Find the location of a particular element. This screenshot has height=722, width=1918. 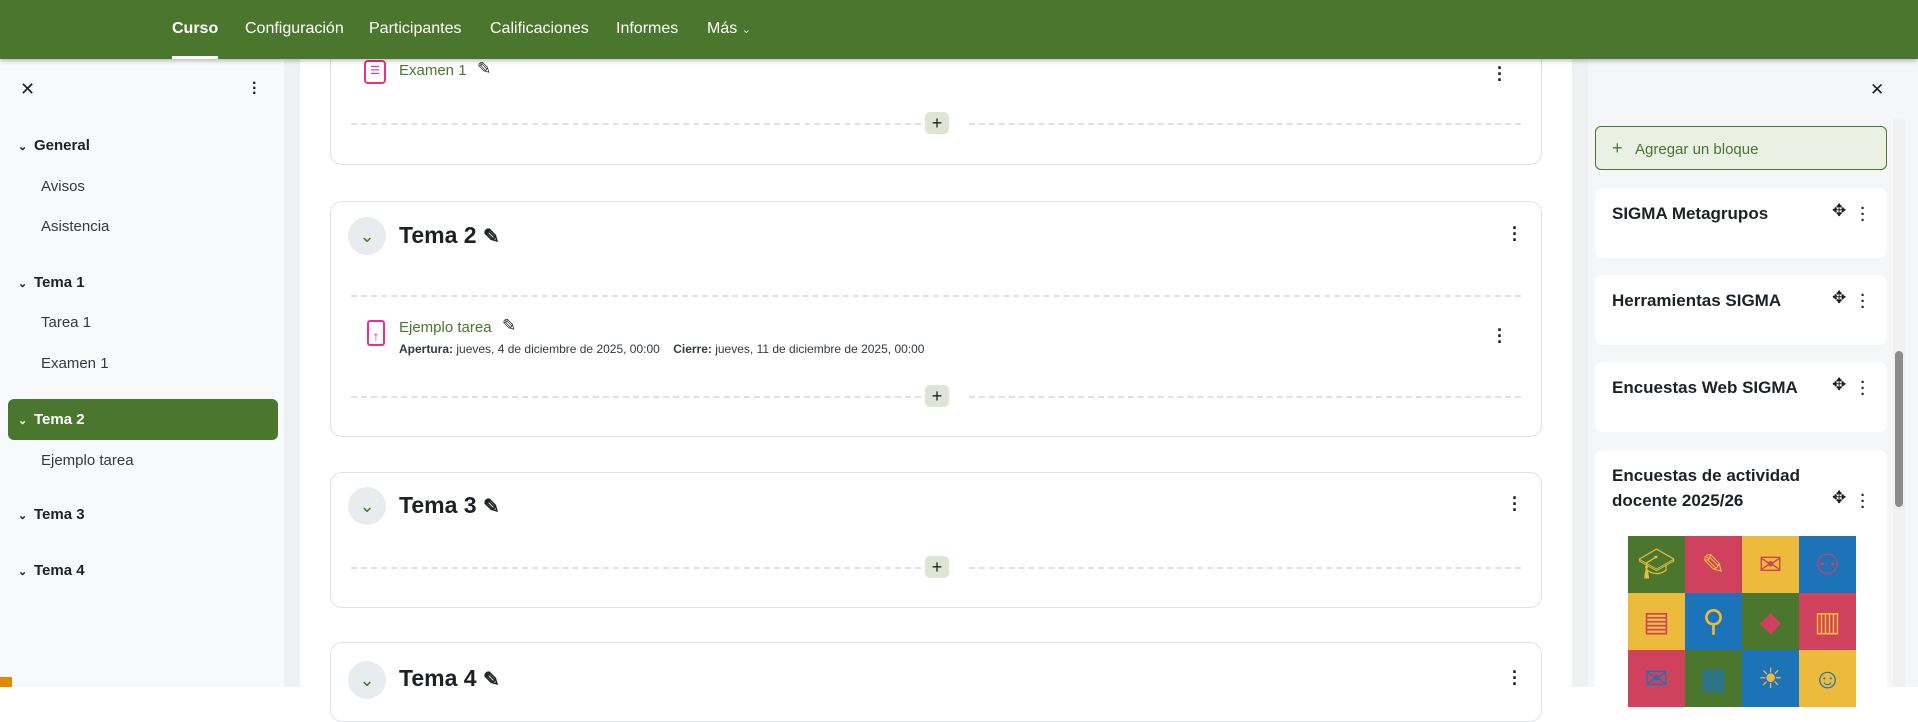

add-block-button: + Agregar un bloque is located at coordinates (1741, 148).